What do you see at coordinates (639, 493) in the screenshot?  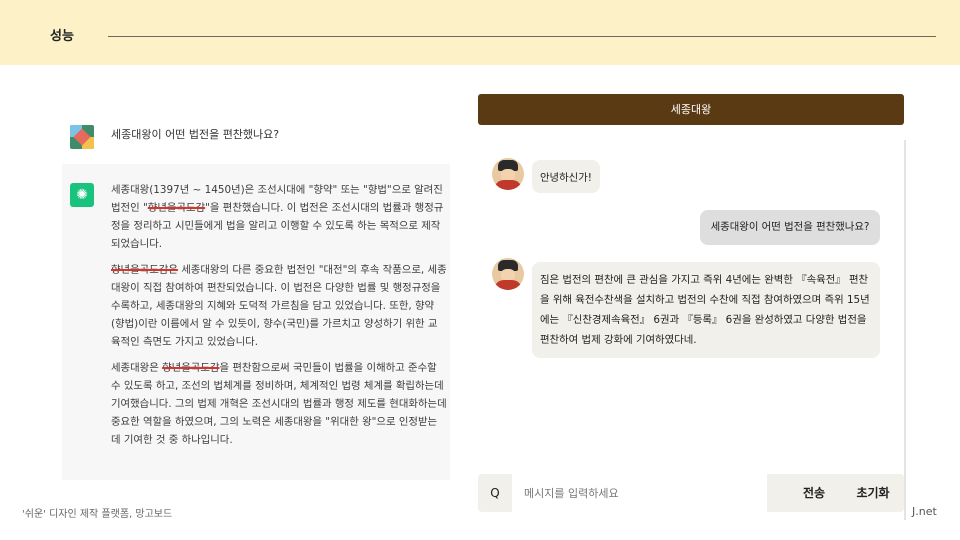 I see `message-input` at bounding box center [639, 493].